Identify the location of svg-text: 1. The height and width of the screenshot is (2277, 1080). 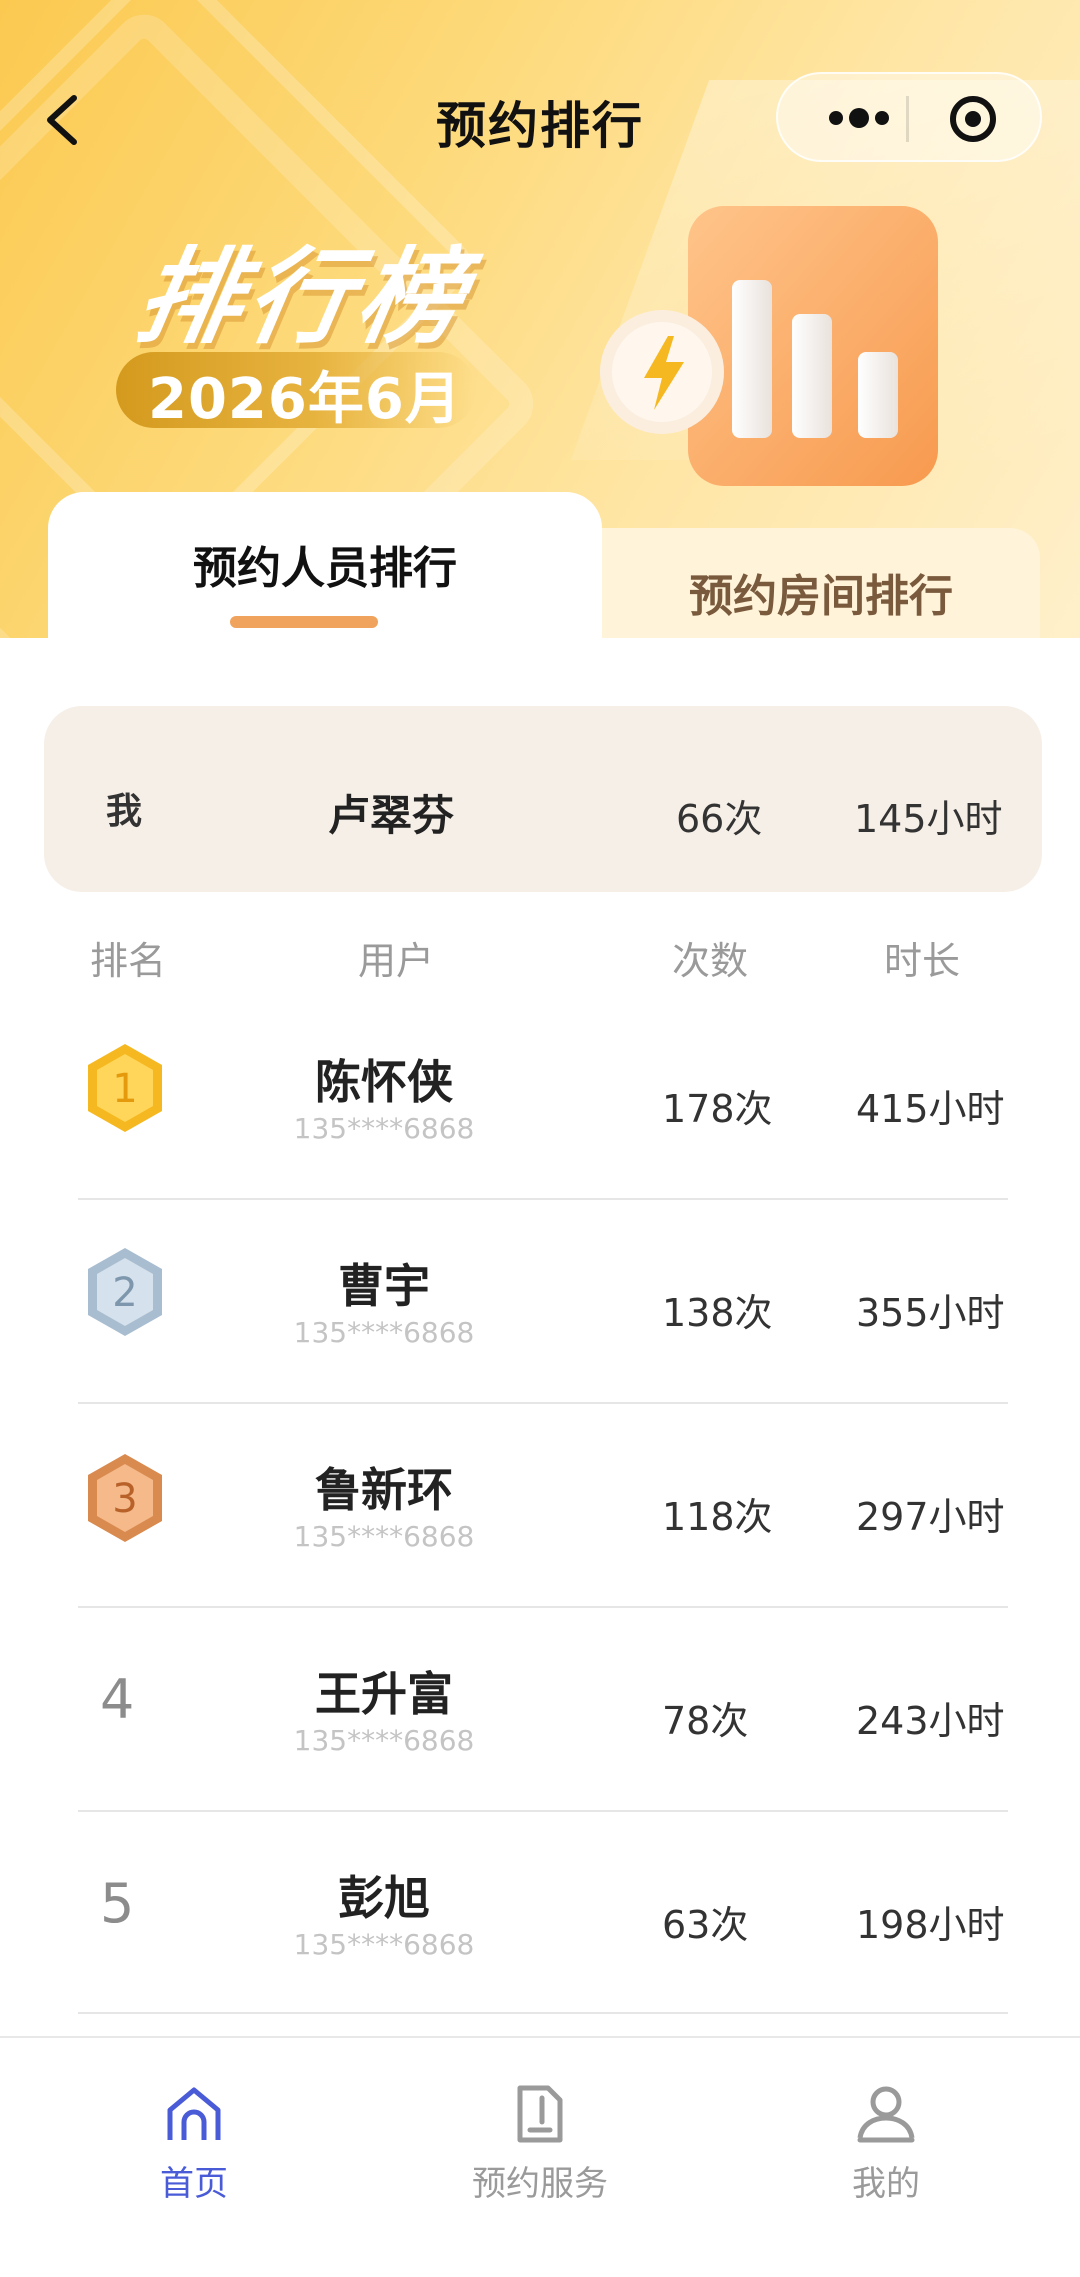
(124, 1089).